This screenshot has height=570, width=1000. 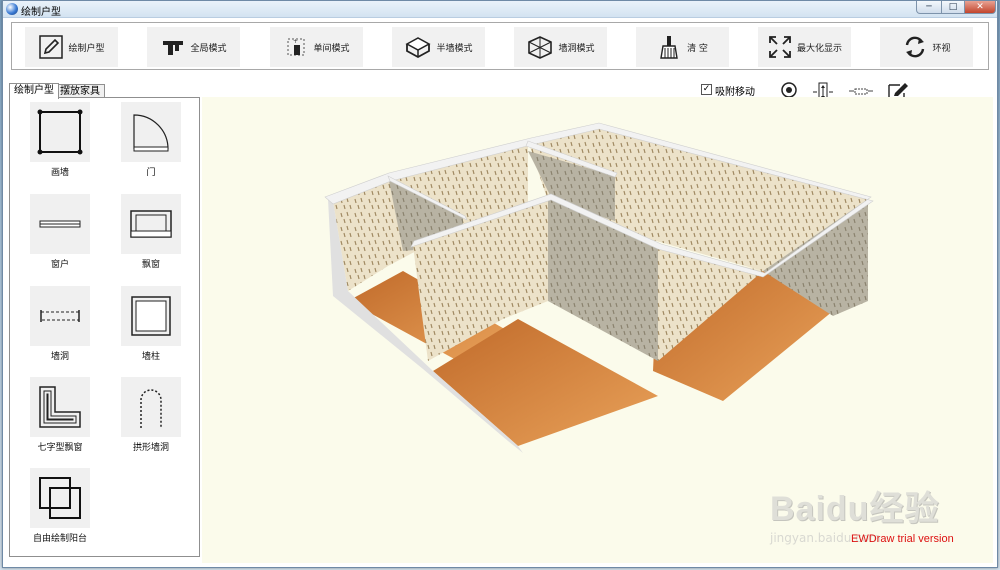 What do you see at coordinates (902, 539) in the screenshot?
I see `trial-watermark: EWDraw trial version` at bounding box center [902, 539].